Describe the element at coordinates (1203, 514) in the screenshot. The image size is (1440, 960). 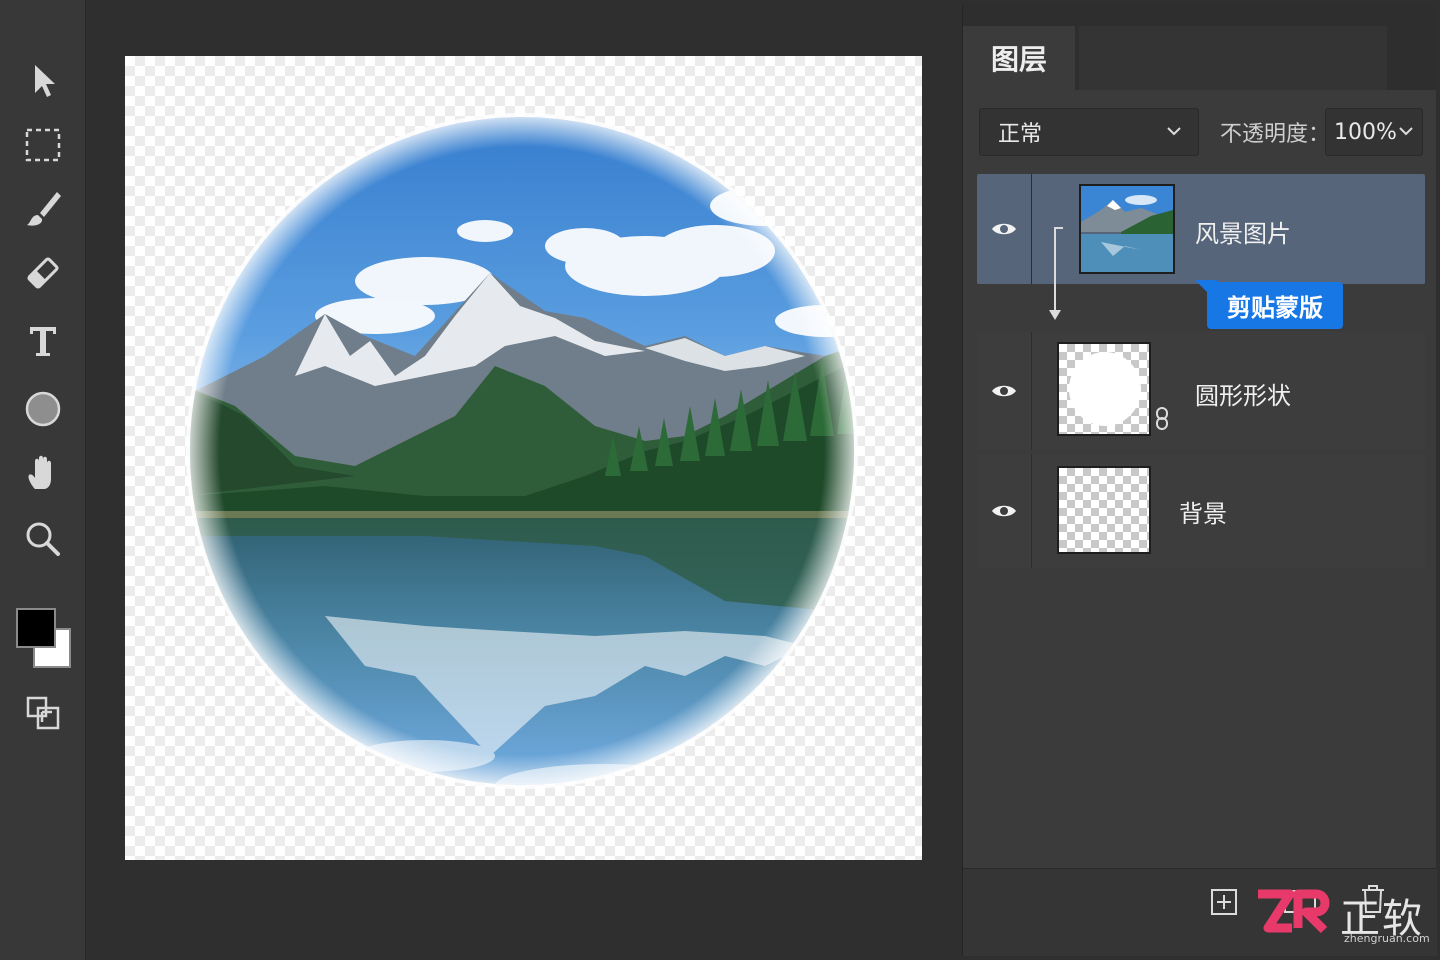
I see `layer-name: 背景` at that location.